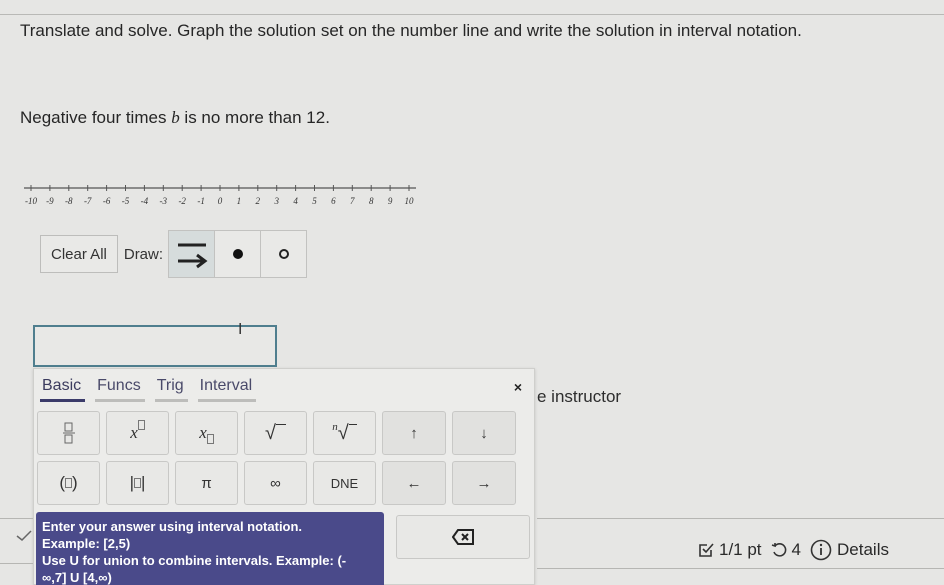  Describe the element at coordinates (863, 550) in the screenshot. I see `details-link: Details` at that location.